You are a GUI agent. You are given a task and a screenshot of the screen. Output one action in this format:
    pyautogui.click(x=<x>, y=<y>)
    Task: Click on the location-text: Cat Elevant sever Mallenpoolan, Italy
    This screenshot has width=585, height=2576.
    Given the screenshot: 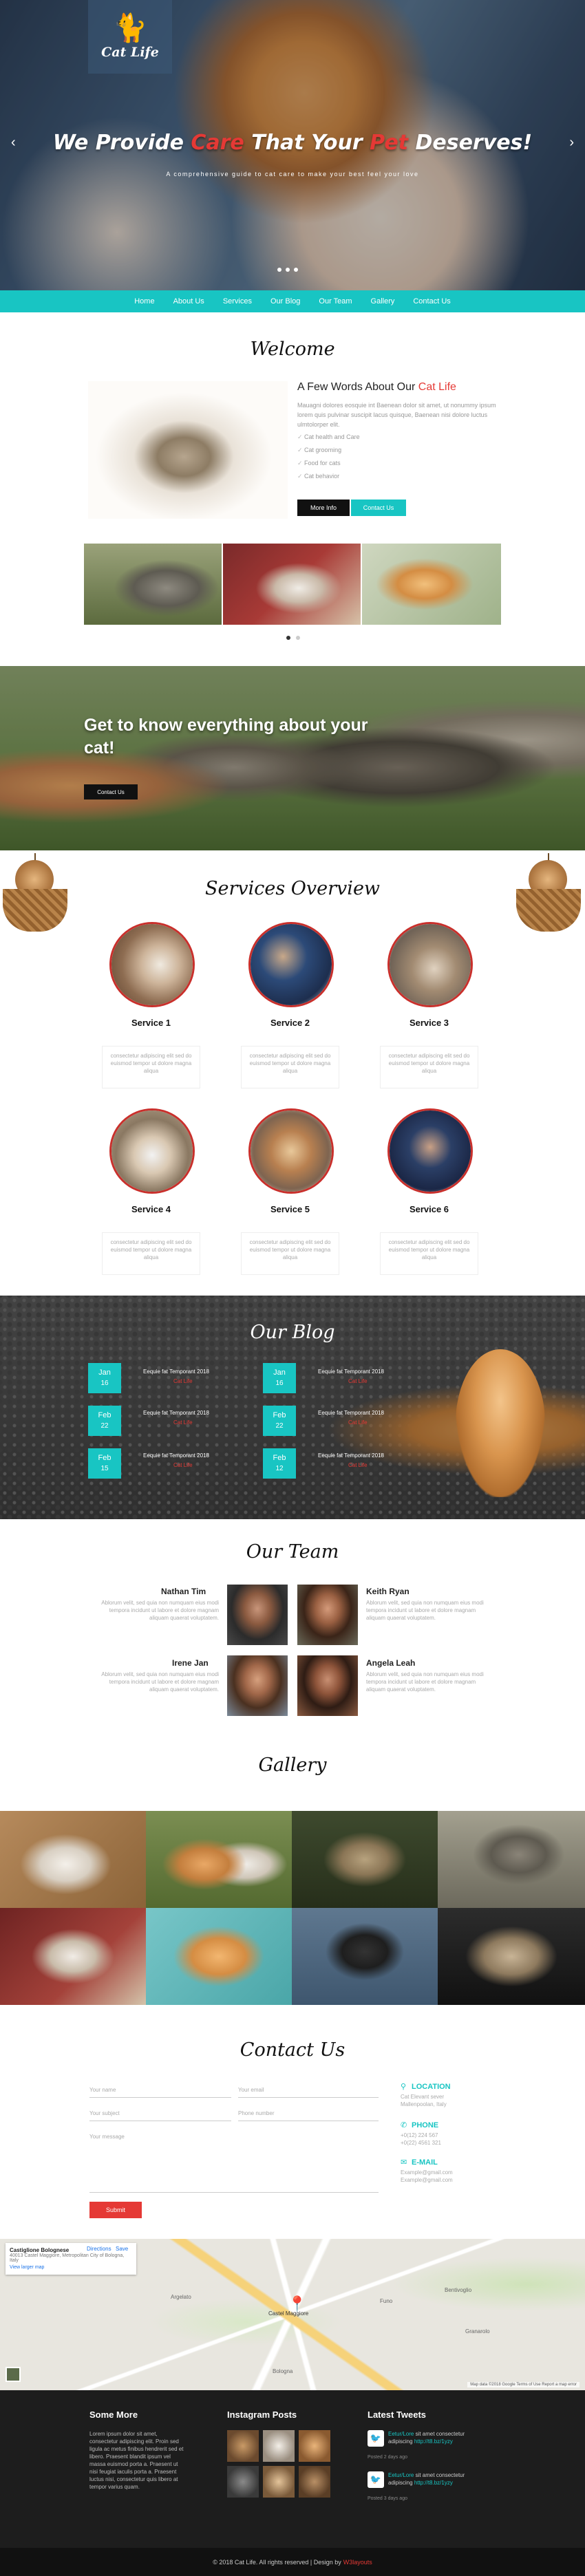 What is the action you would take?
    pyautogui.click(x=424, y=2100)
    